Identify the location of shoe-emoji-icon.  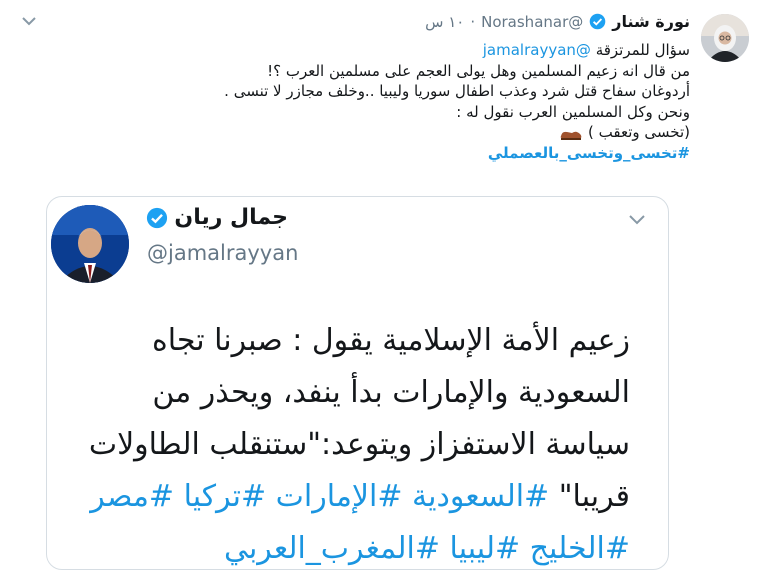
(571, 133).